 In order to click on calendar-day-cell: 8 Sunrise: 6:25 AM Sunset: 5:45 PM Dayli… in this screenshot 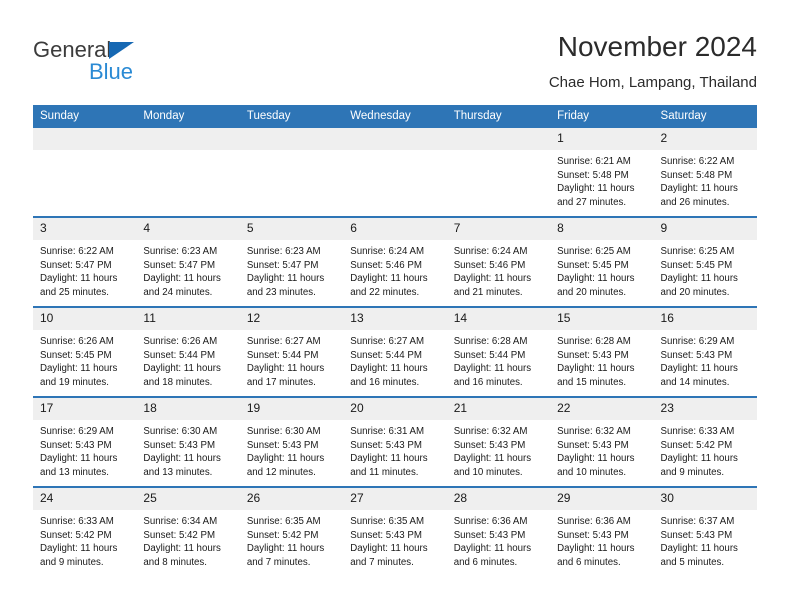, I will do `click(602, 261)`.